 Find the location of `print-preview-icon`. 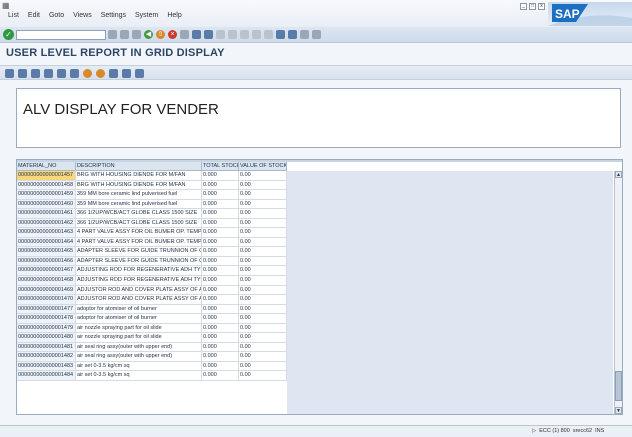

print-preview-icon is located at coordinates (74, 73).